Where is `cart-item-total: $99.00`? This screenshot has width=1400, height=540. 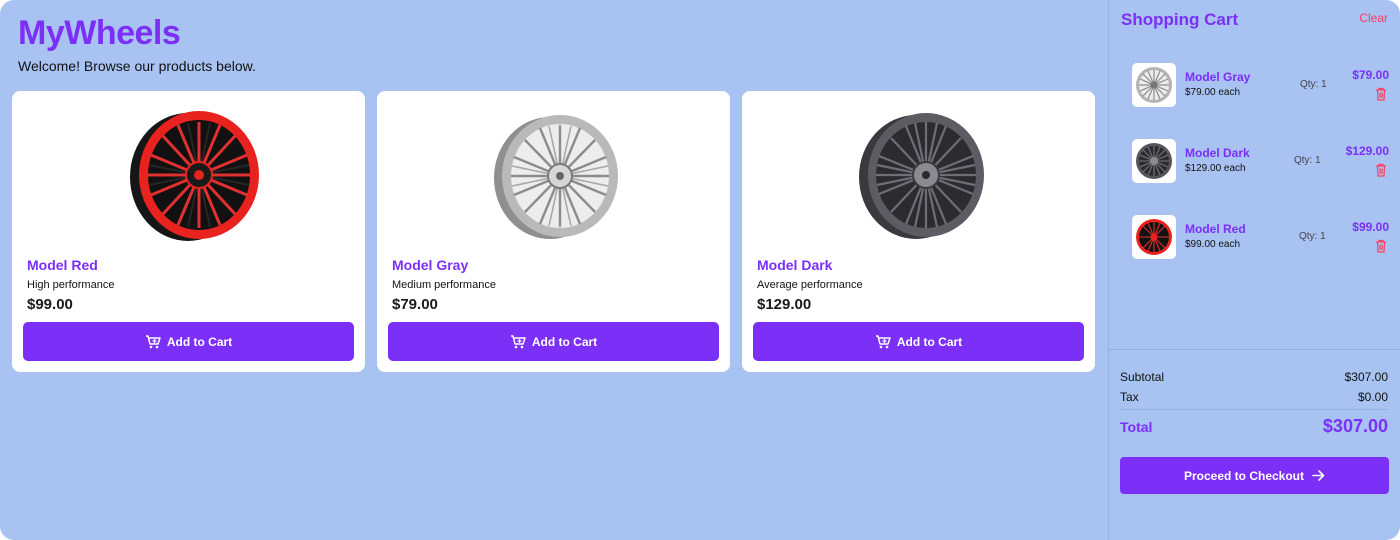
cart-item-total: $99.00 is located at coordinates (1370, 227).